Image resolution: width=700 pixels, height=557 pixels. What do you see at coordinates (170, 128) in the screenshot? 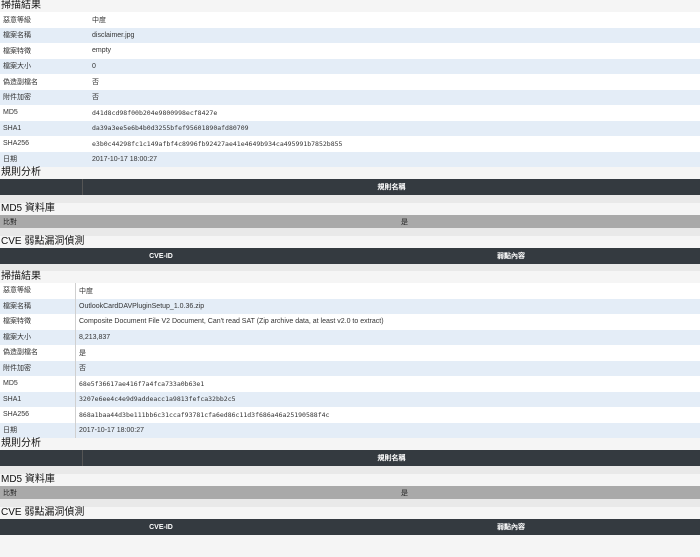
I see `sha1-value: da39a3ee5e6b4b0d3255bfef95601890afd80709` at bounding box center [170, 128].